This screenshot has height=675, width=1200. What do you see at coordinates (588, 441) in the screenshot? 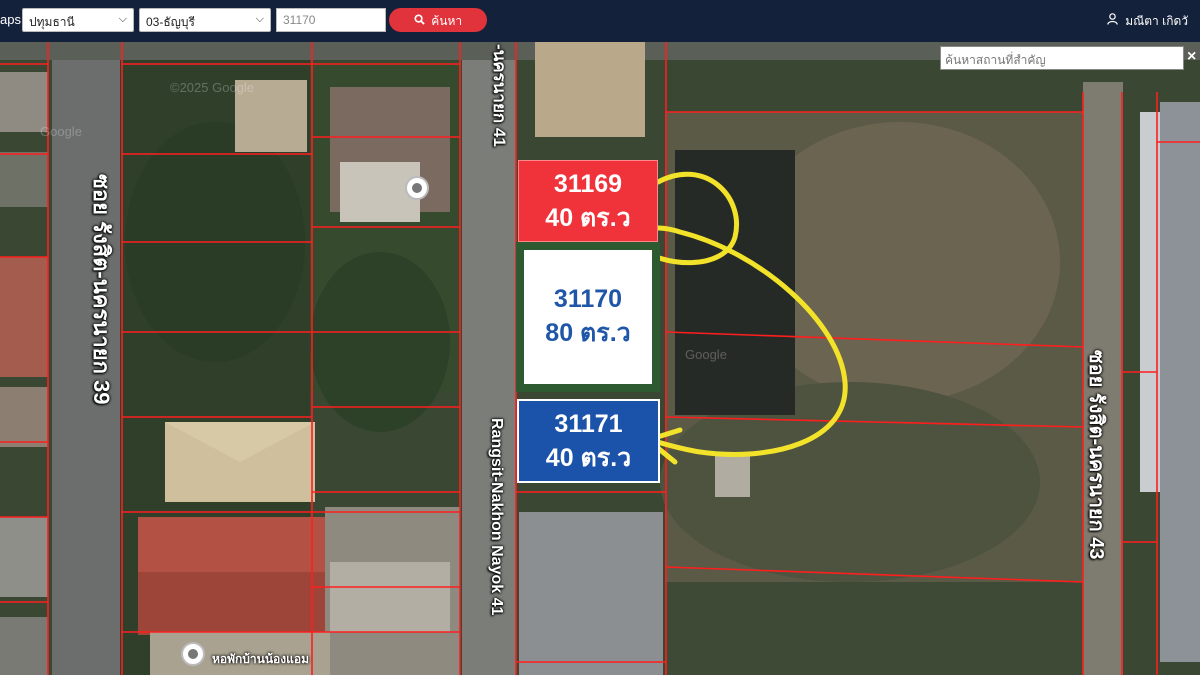
I see `parcel-31171-label: 31171 40 ตร.ว` at bounding box center [588, 441].